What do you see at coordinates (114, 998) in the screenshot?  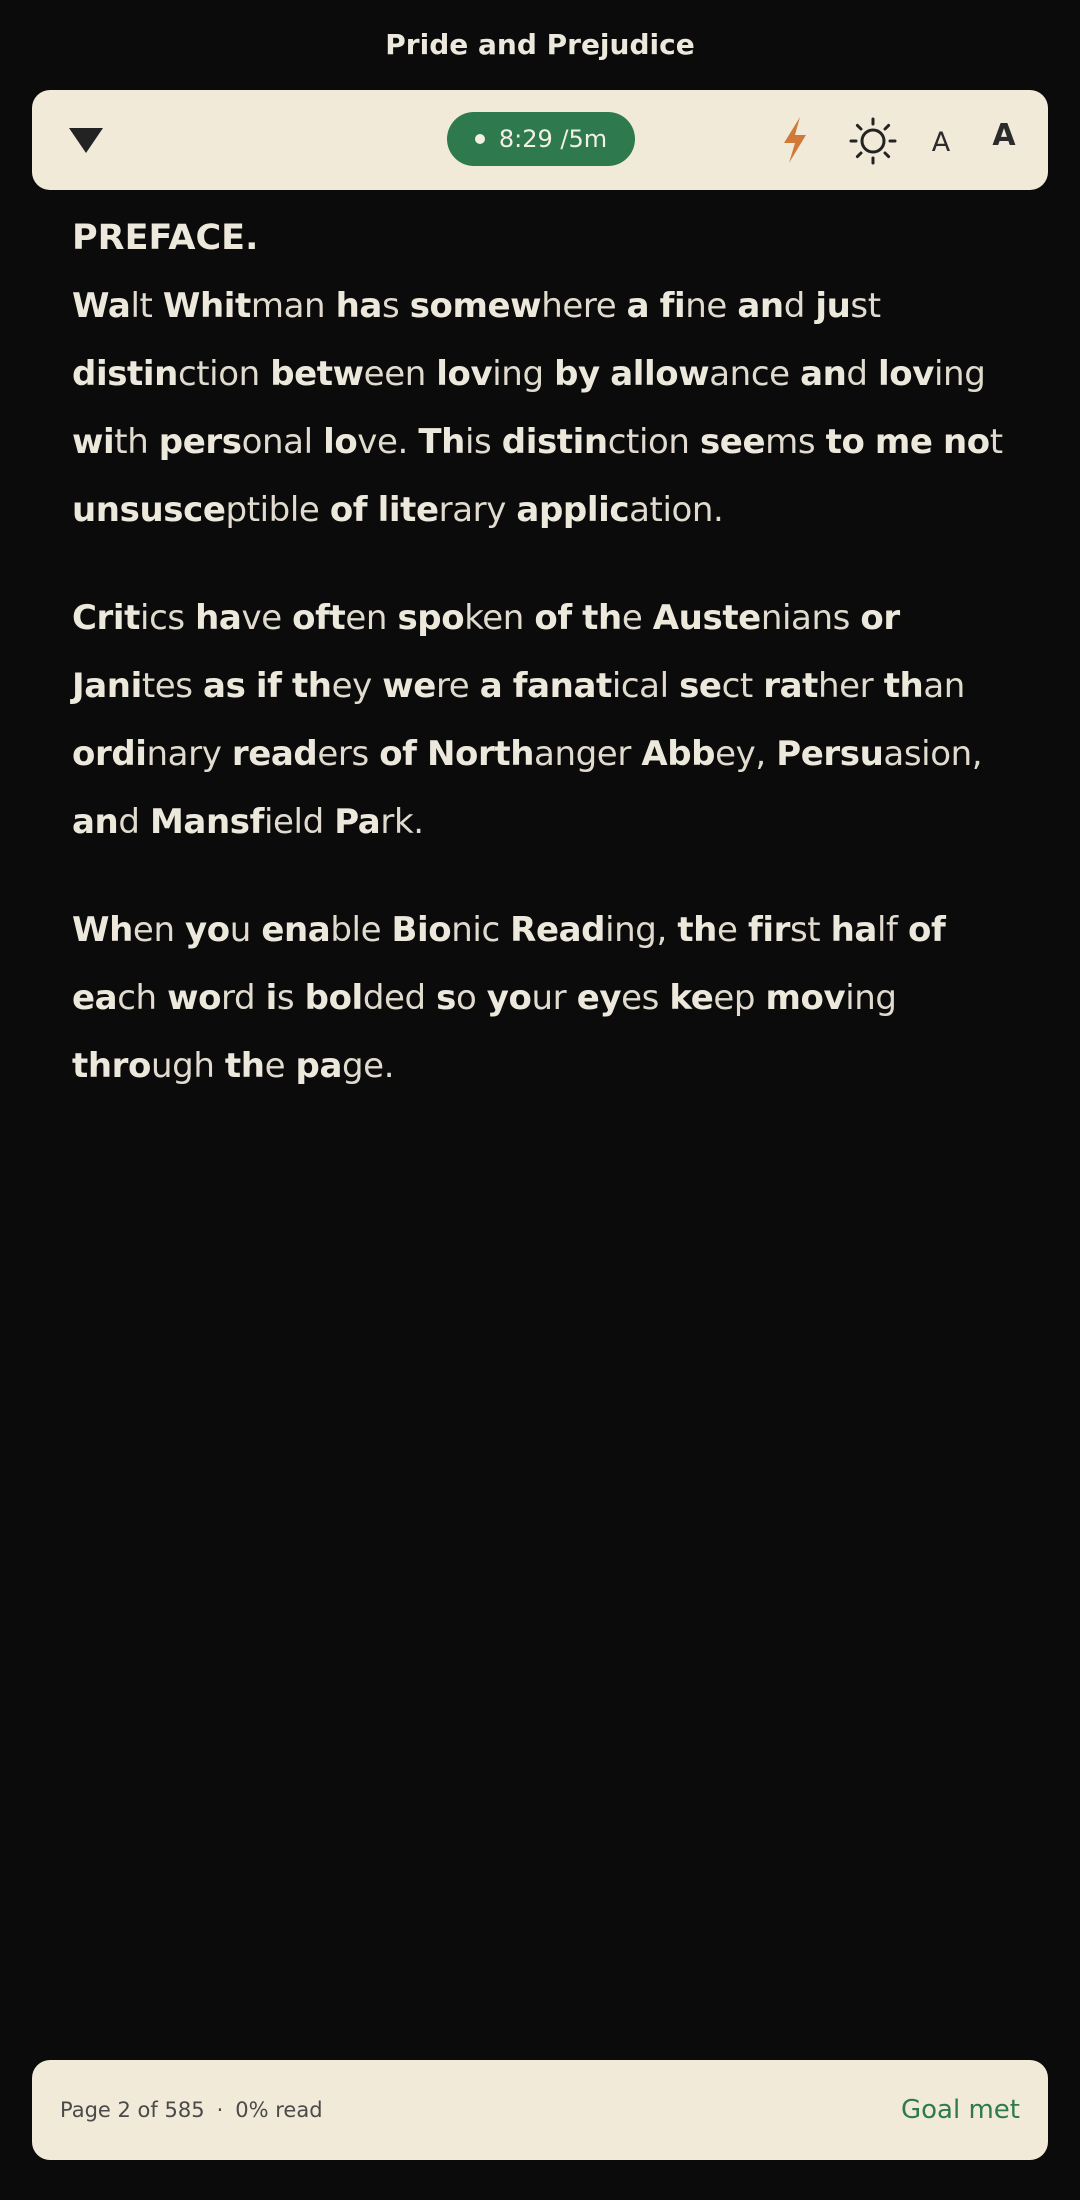 I see `word: each` at bounding box center [114, 998].